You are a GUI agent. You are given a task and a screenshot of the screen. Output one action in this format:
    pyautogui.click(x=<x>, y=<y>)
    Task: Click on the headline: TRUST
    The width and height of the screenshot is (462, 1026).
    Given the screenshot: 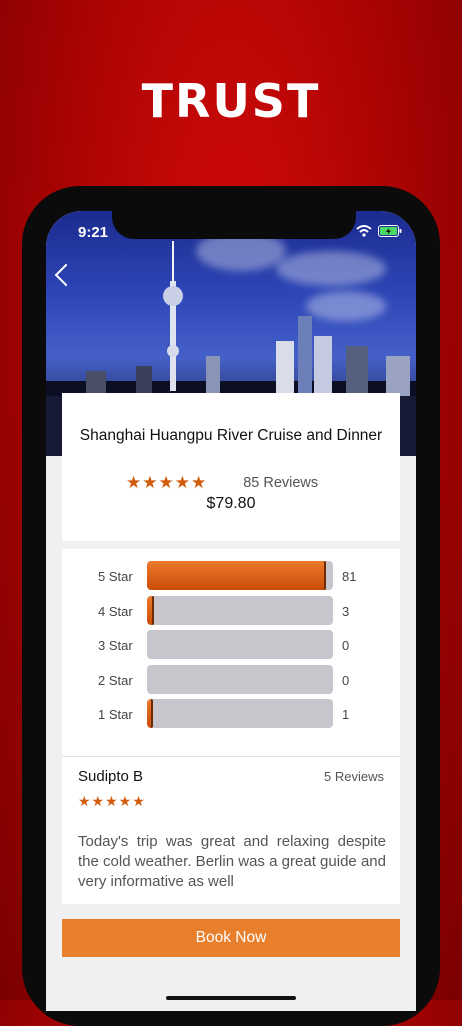 What is the action you would take?
    pyautogui.click(x=231, y=101)
    